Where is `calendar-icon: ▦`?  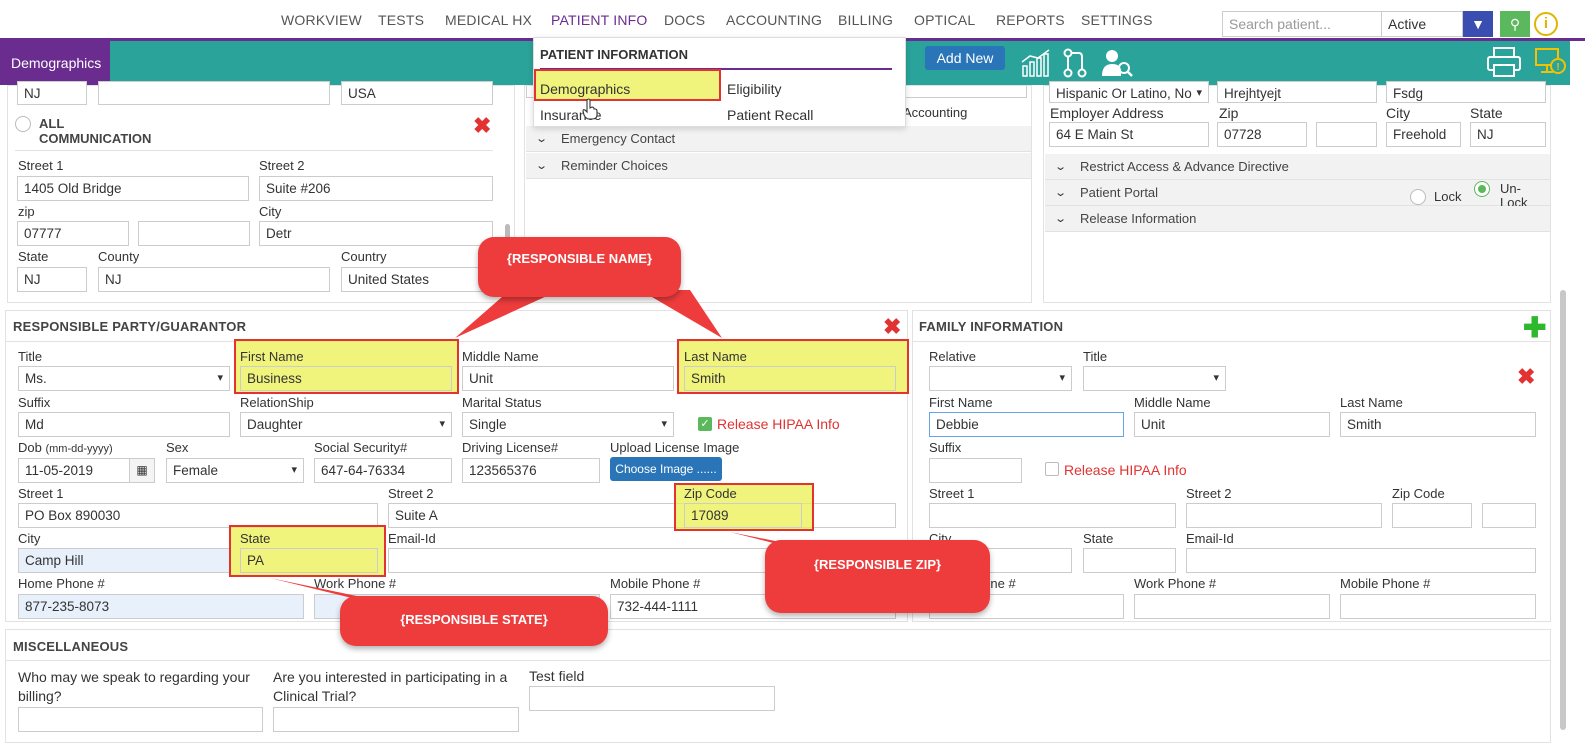 calendar-icon: ▦ is located at coordinates (142, 470).